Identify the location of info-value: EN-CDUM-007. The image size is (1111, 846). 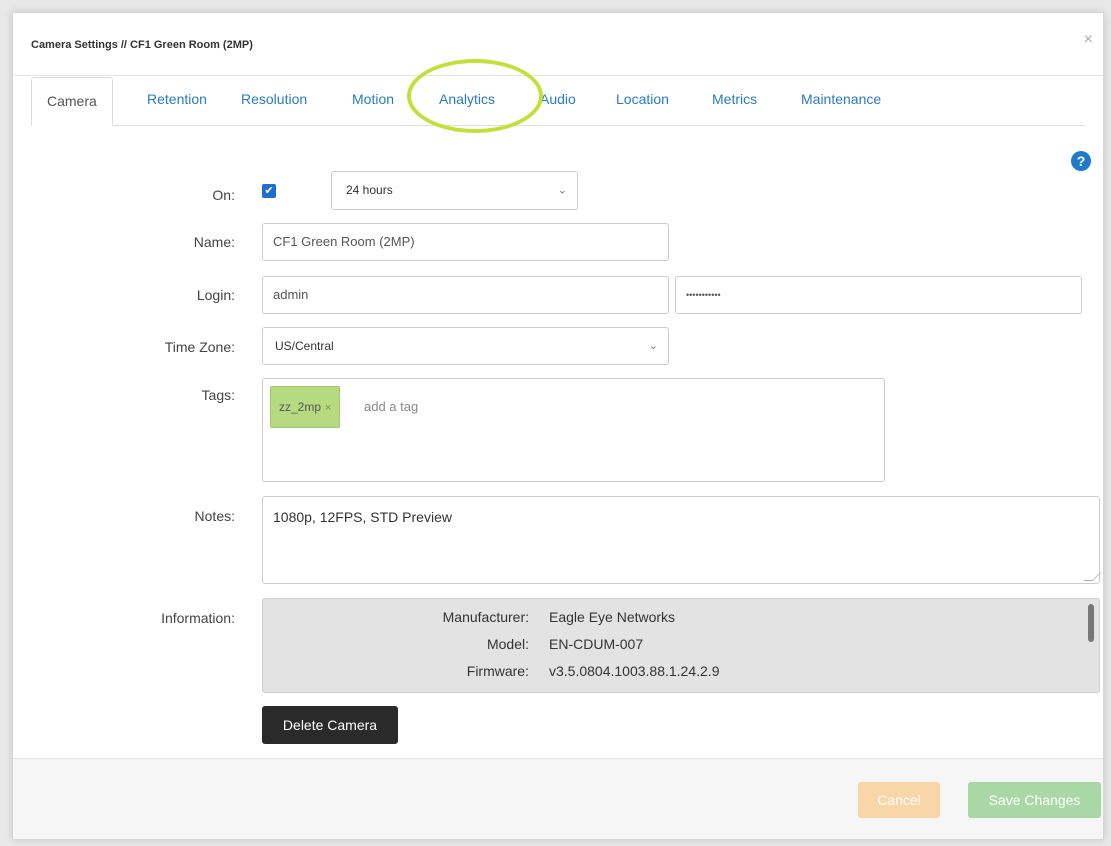
(596, 644).